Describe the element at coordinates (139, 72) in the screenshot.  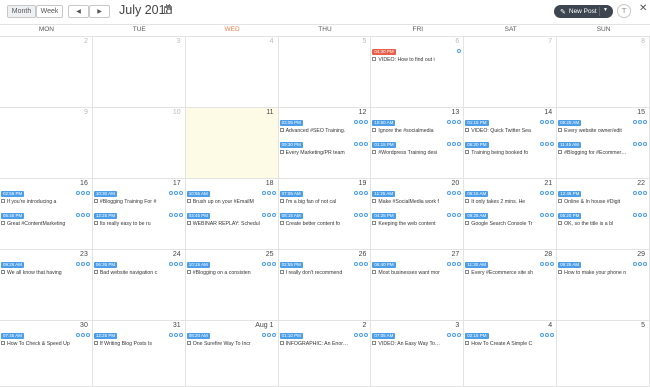
I see `day-cell: 3` at that location.